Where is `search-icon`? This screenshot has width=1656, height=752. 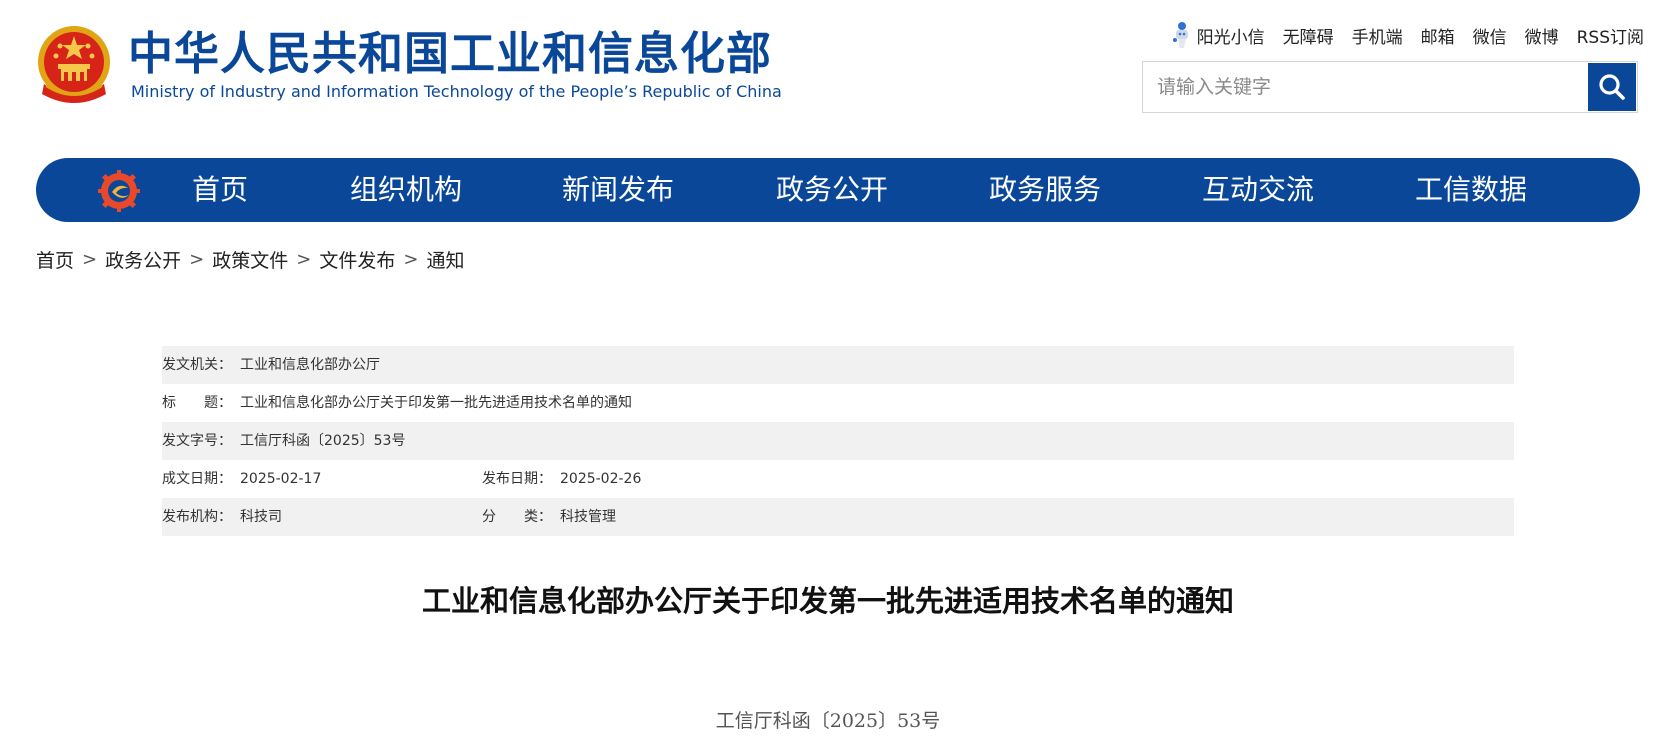 search-icon is located at coordinates (1612, 87).